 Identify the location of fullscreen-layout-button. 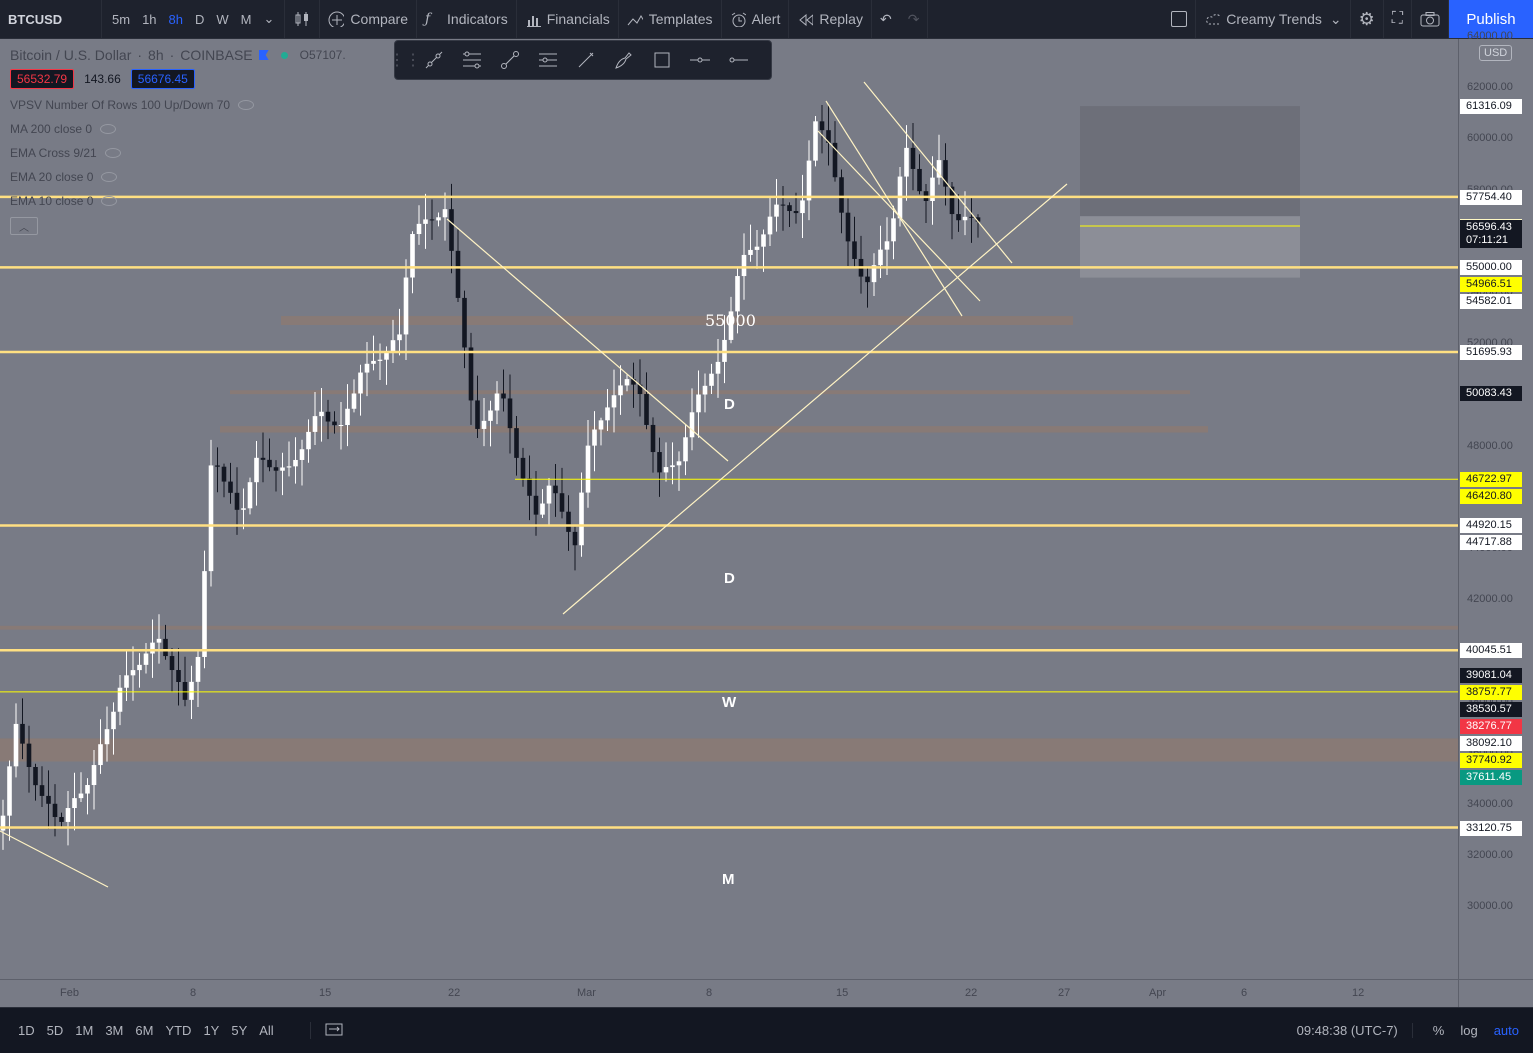
(1180, 19).